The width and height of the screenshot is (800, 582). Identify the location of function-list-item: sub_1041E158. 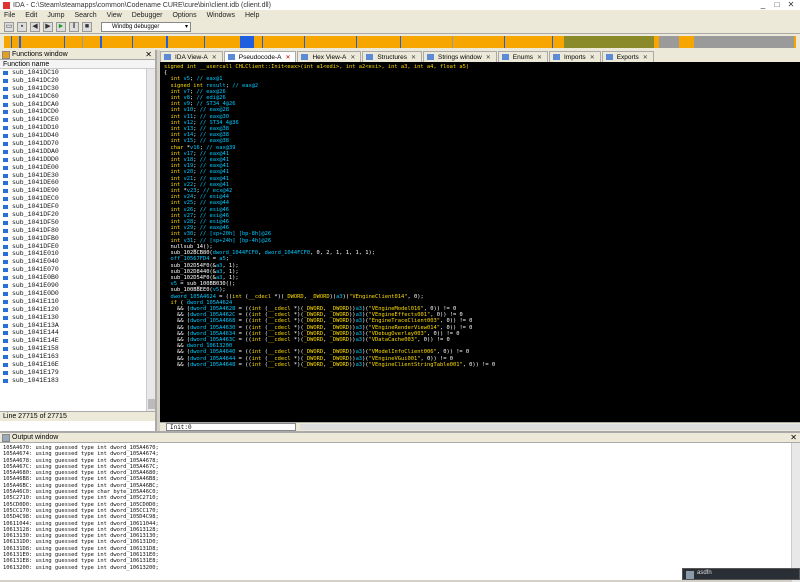
(77, 349).